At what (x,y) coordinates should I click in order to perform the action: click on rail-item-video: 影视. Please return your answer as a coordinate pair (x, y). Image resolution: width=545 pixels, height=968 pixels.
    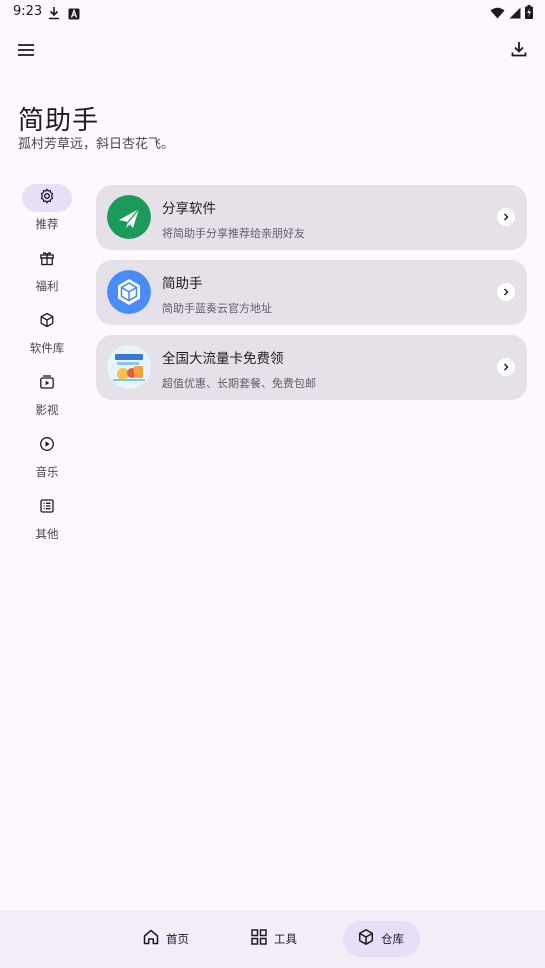
    Looking at the image, I should click on (47, 398).